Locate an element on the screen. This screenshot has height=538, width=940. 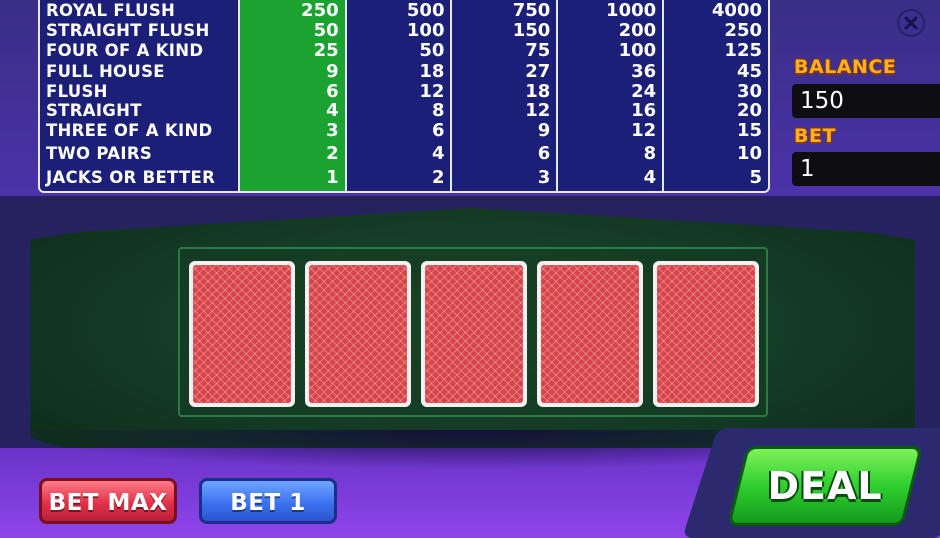
payout-value: 27 is located at coordinates (538, 71).